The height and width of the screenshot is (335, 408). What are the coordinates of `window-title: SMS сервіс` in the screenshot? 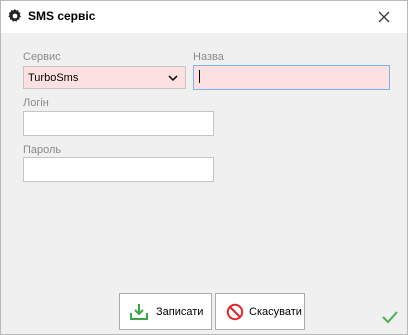 It's located at (62, 16).